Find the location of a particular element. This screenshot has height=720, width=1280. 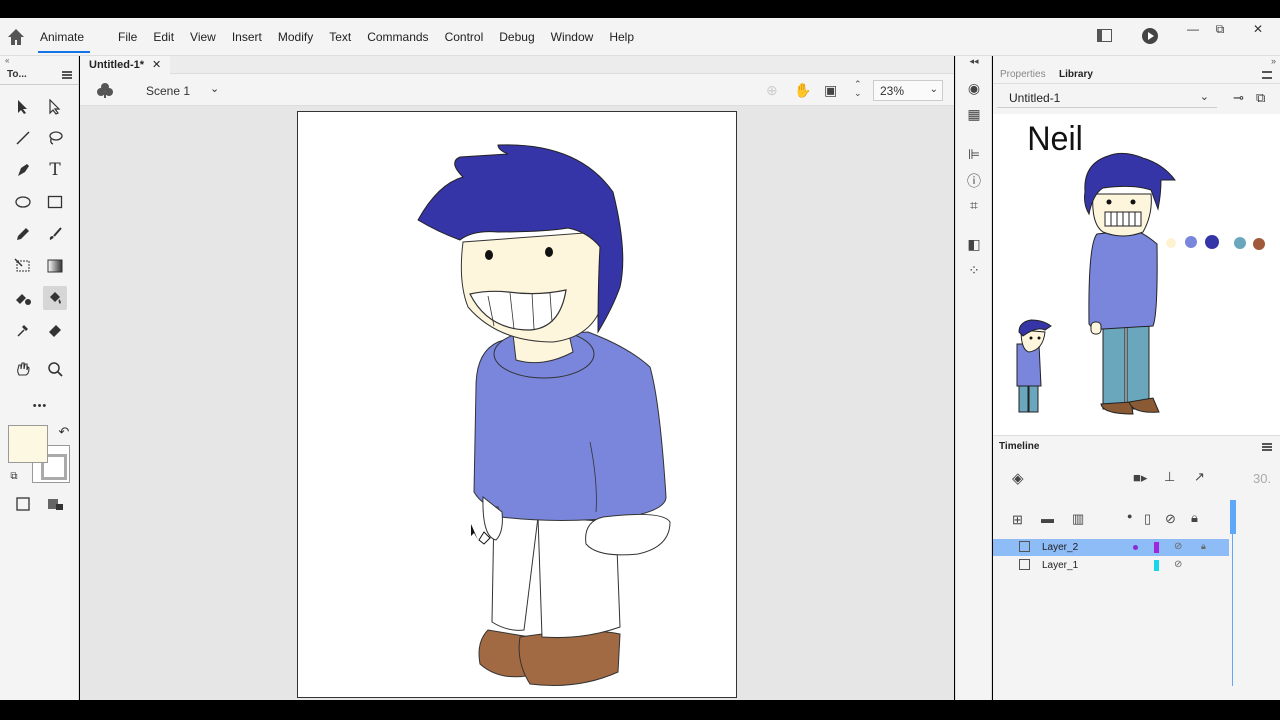

oval-tool-icon is located at coordinates (23, 202).